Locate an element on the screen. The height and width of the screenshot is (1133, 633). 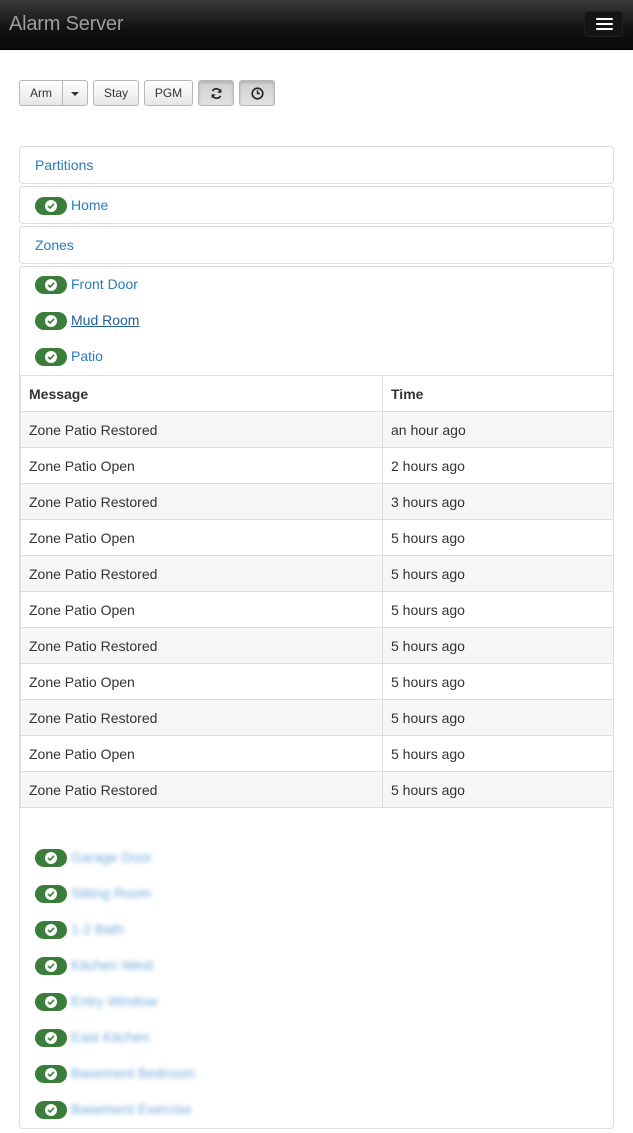
clock-icon is located at coordinates (257, 93).